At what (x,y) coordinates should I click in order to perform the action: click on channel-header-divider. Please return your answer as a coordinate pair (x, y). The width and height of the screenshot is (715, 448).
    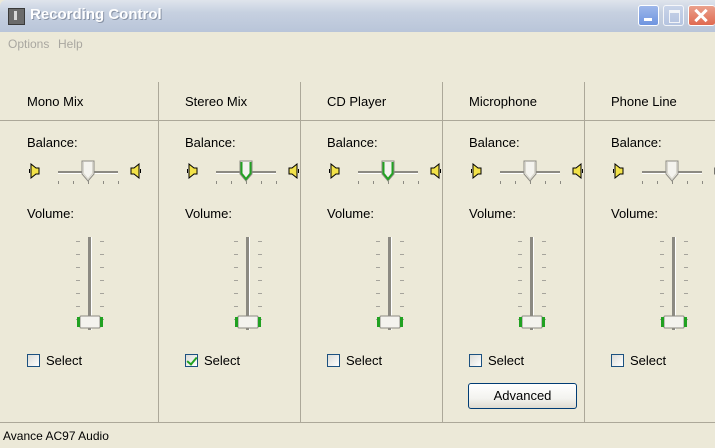
    Looking at the image, I should click on (357, 120).